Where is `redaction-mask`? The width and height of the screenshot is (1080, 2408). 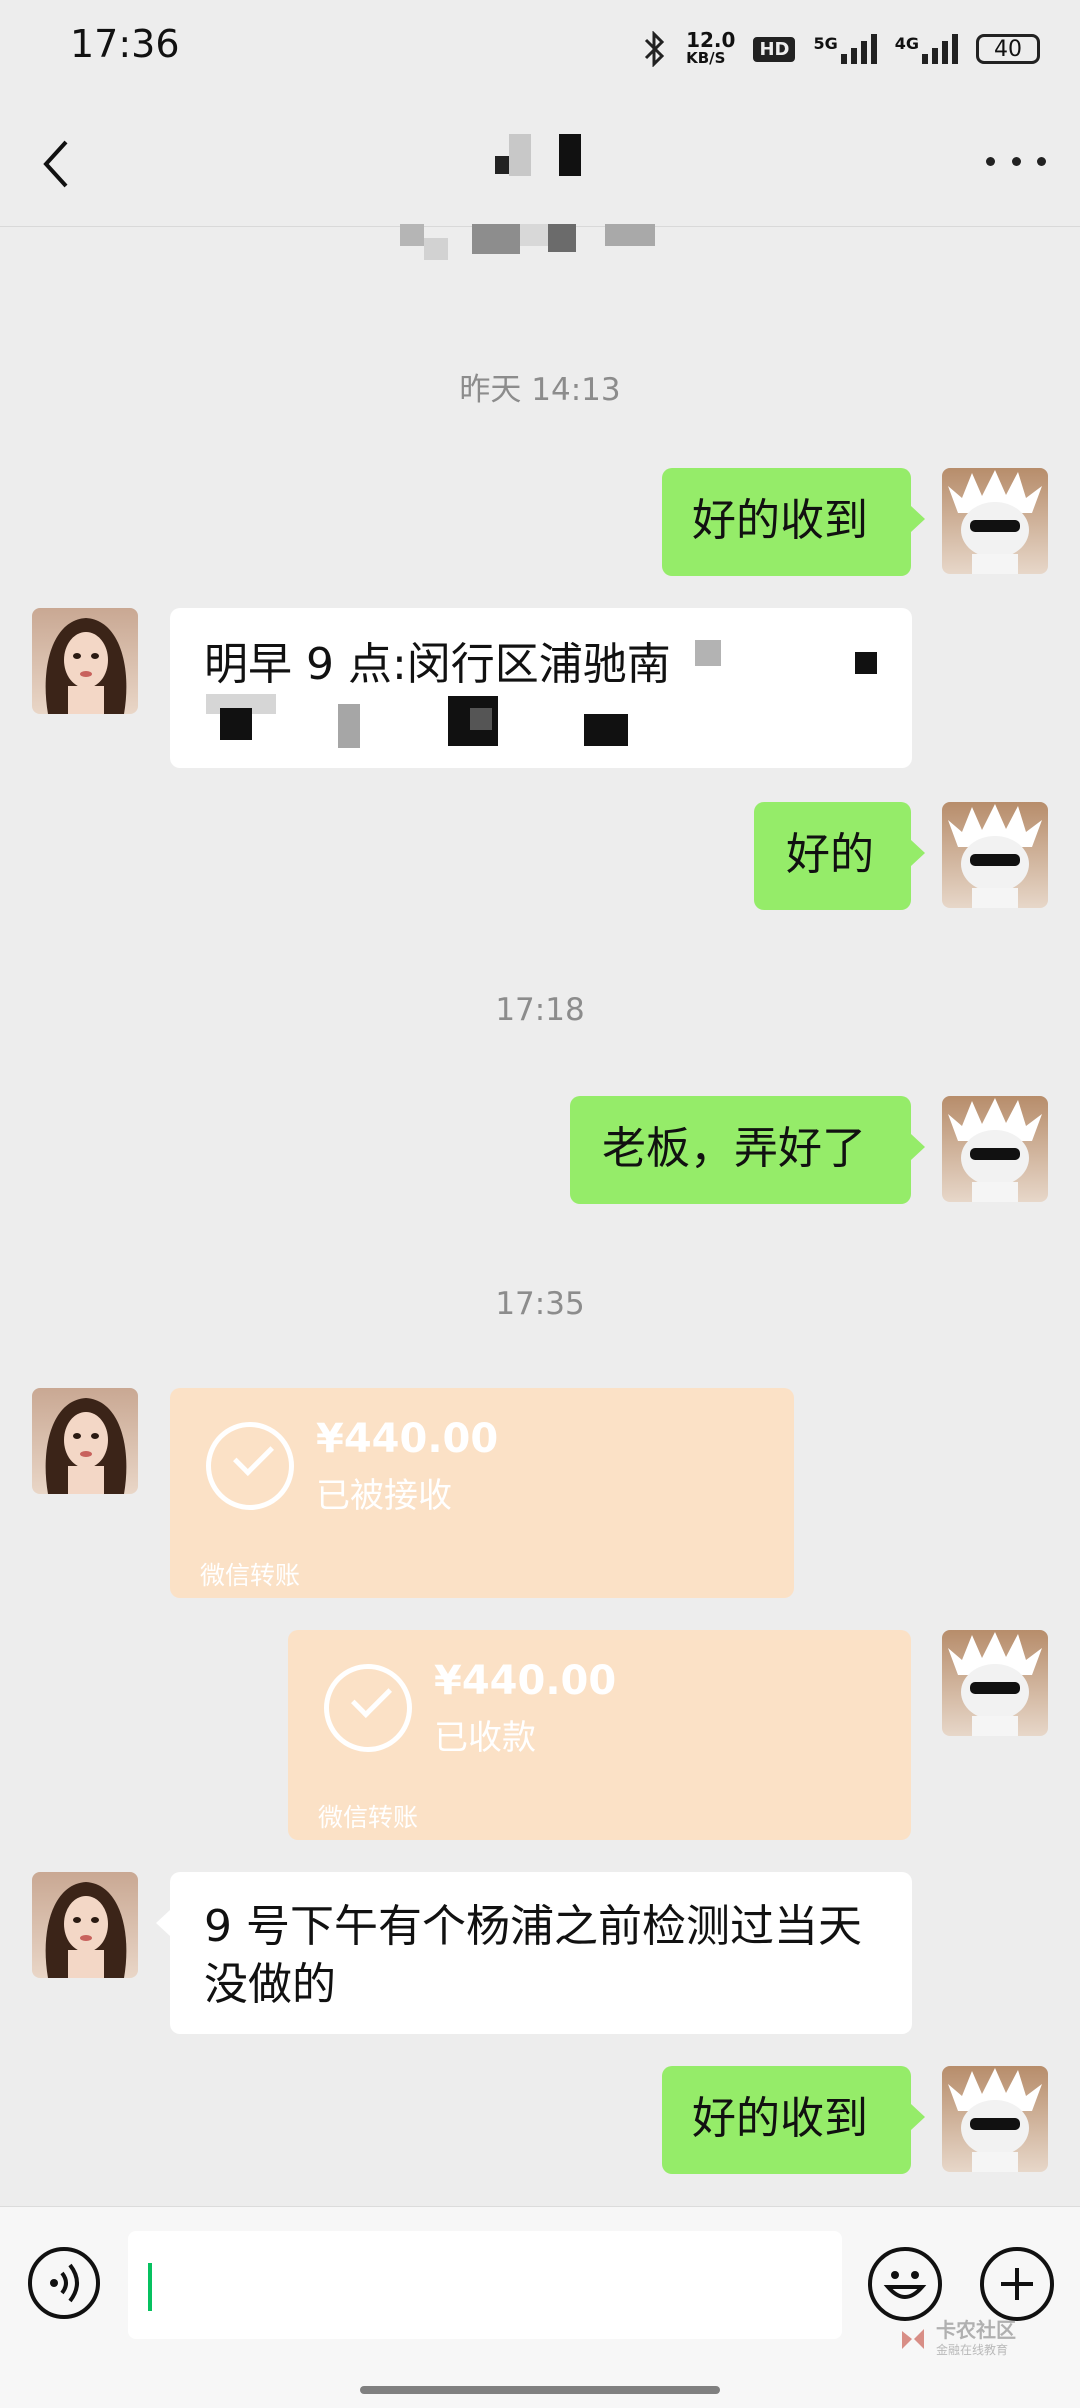 redaction-mask is located at coordinates (536, 704).